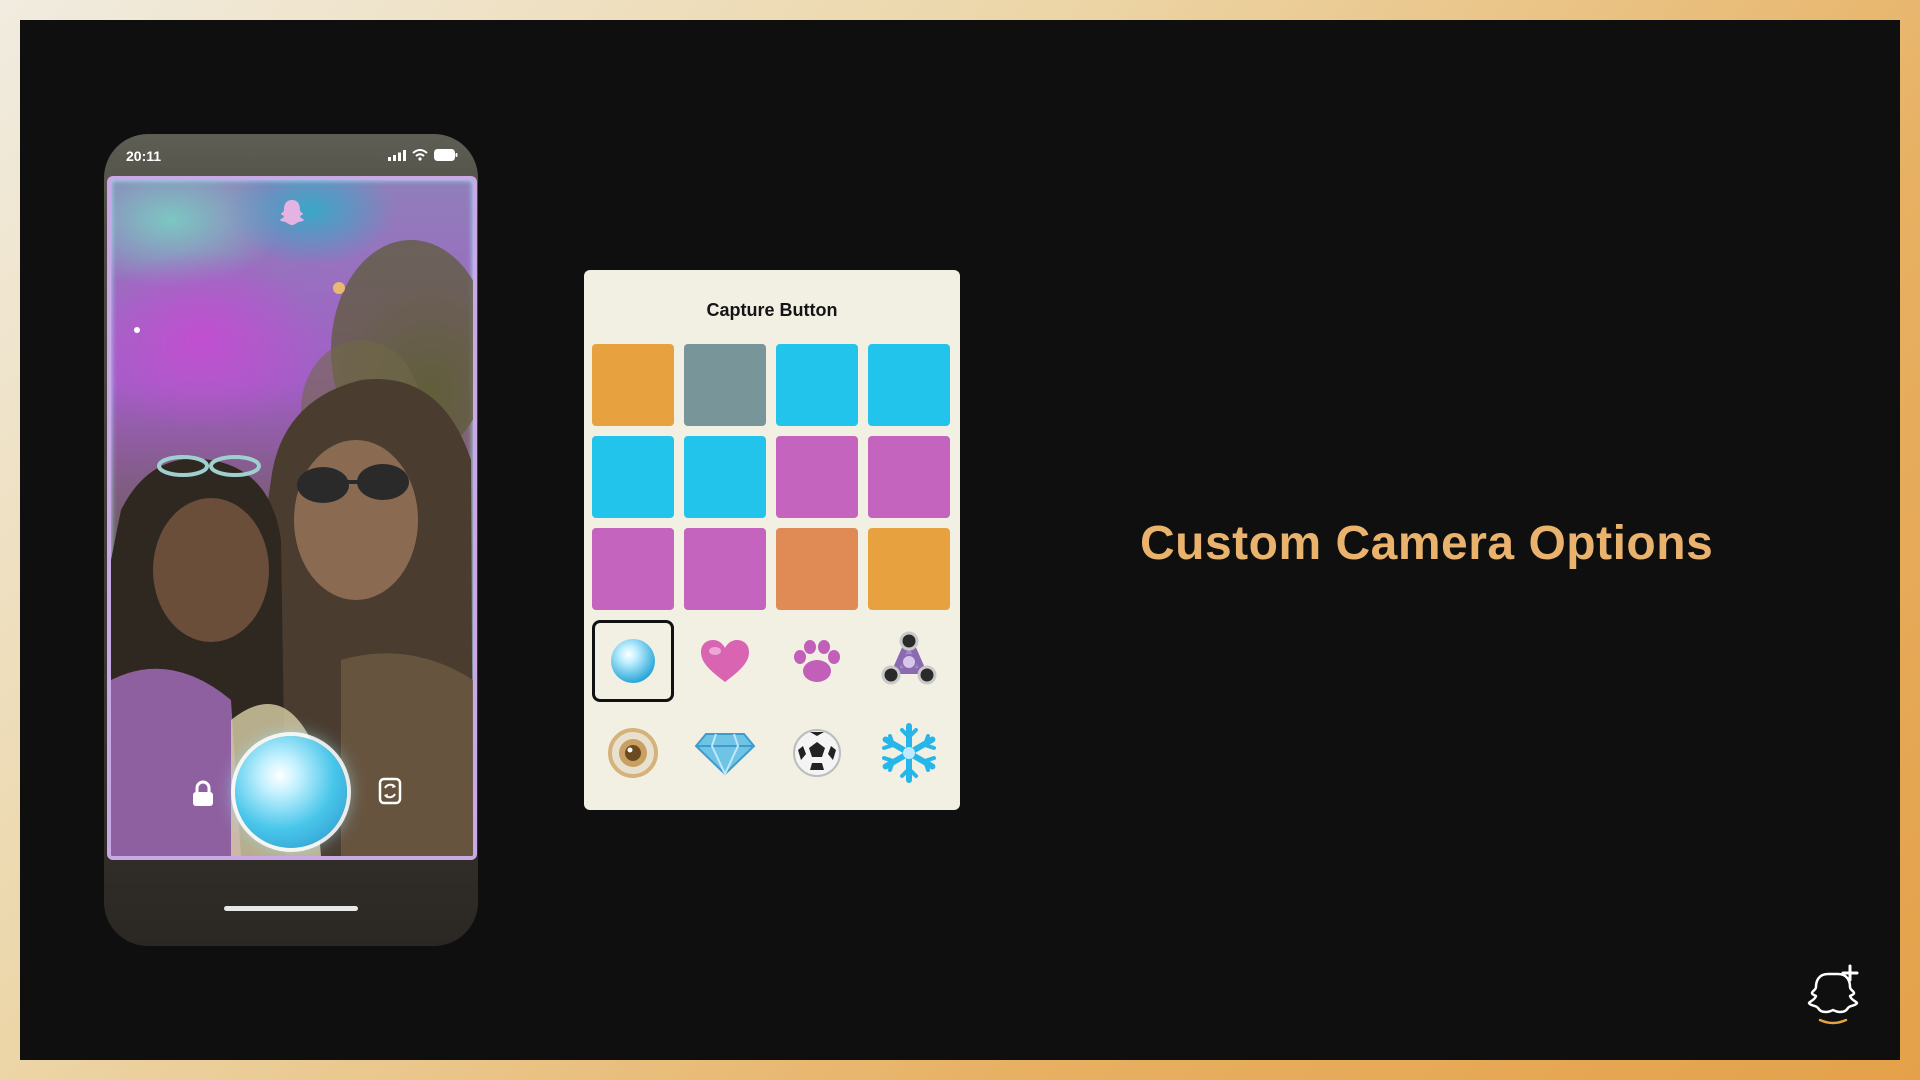 The image size is (1920, 1080). What do you see at coordinates (772, 310) in the screenshot?
I see `picker-title: Capture Button` at bounding box center [772, 310].